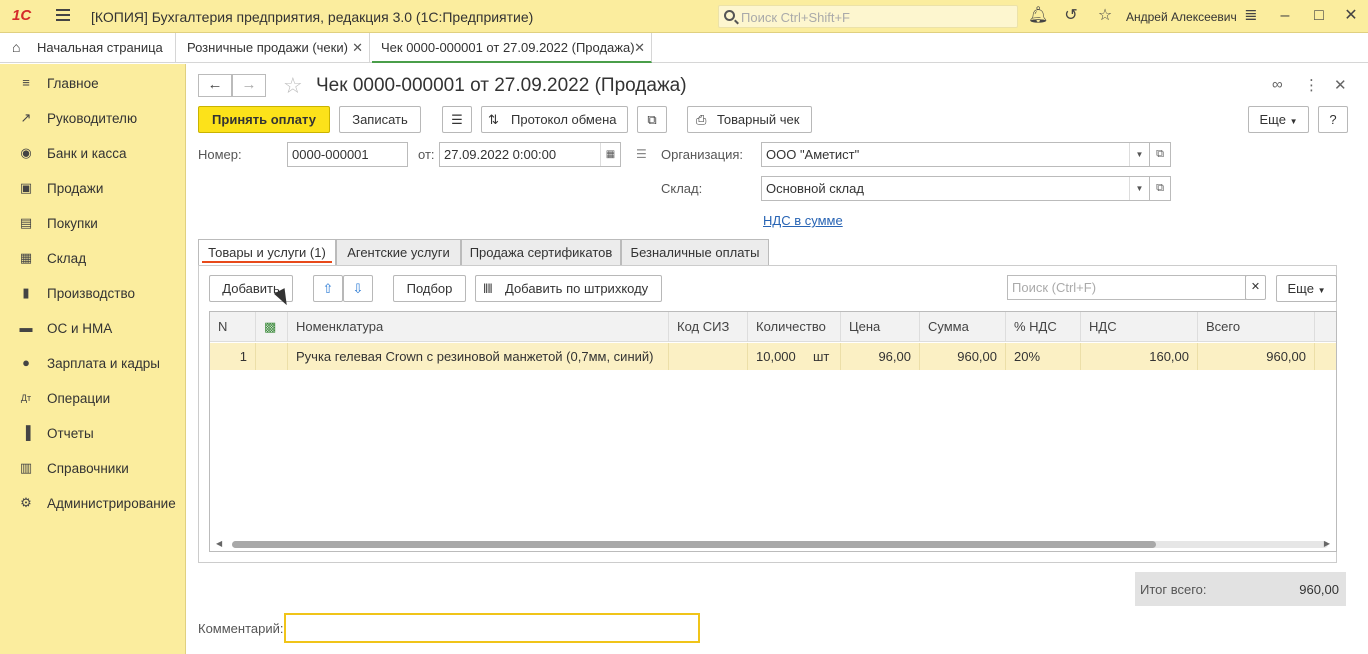 This screenshot has height=654, width=1368. I want to click on close-form-icon: ✕, so click(1340, 85).